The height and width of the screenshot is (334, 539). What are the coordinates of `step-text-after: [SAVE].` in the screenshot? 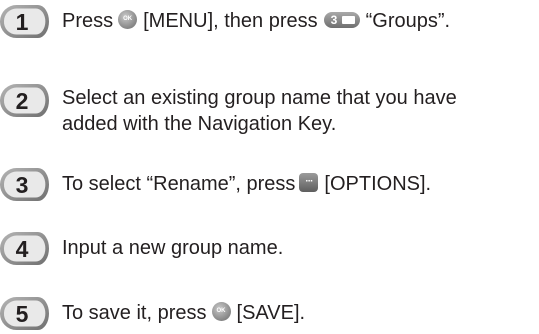 It's located at (271, 313).